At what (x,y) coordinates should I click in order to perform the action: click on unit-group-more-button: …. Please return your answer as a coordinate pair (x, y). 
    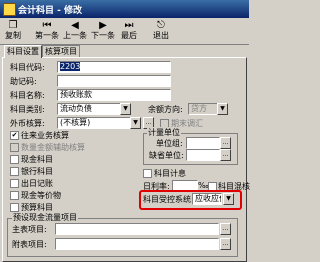
    Looking at the image, I should click on (225, 143).